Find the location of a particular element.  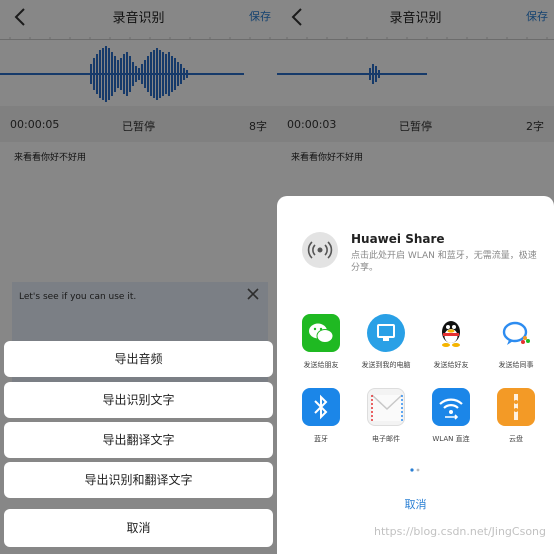

share-qq-friend: 发送给好友 is located at coordinates (451, 342).